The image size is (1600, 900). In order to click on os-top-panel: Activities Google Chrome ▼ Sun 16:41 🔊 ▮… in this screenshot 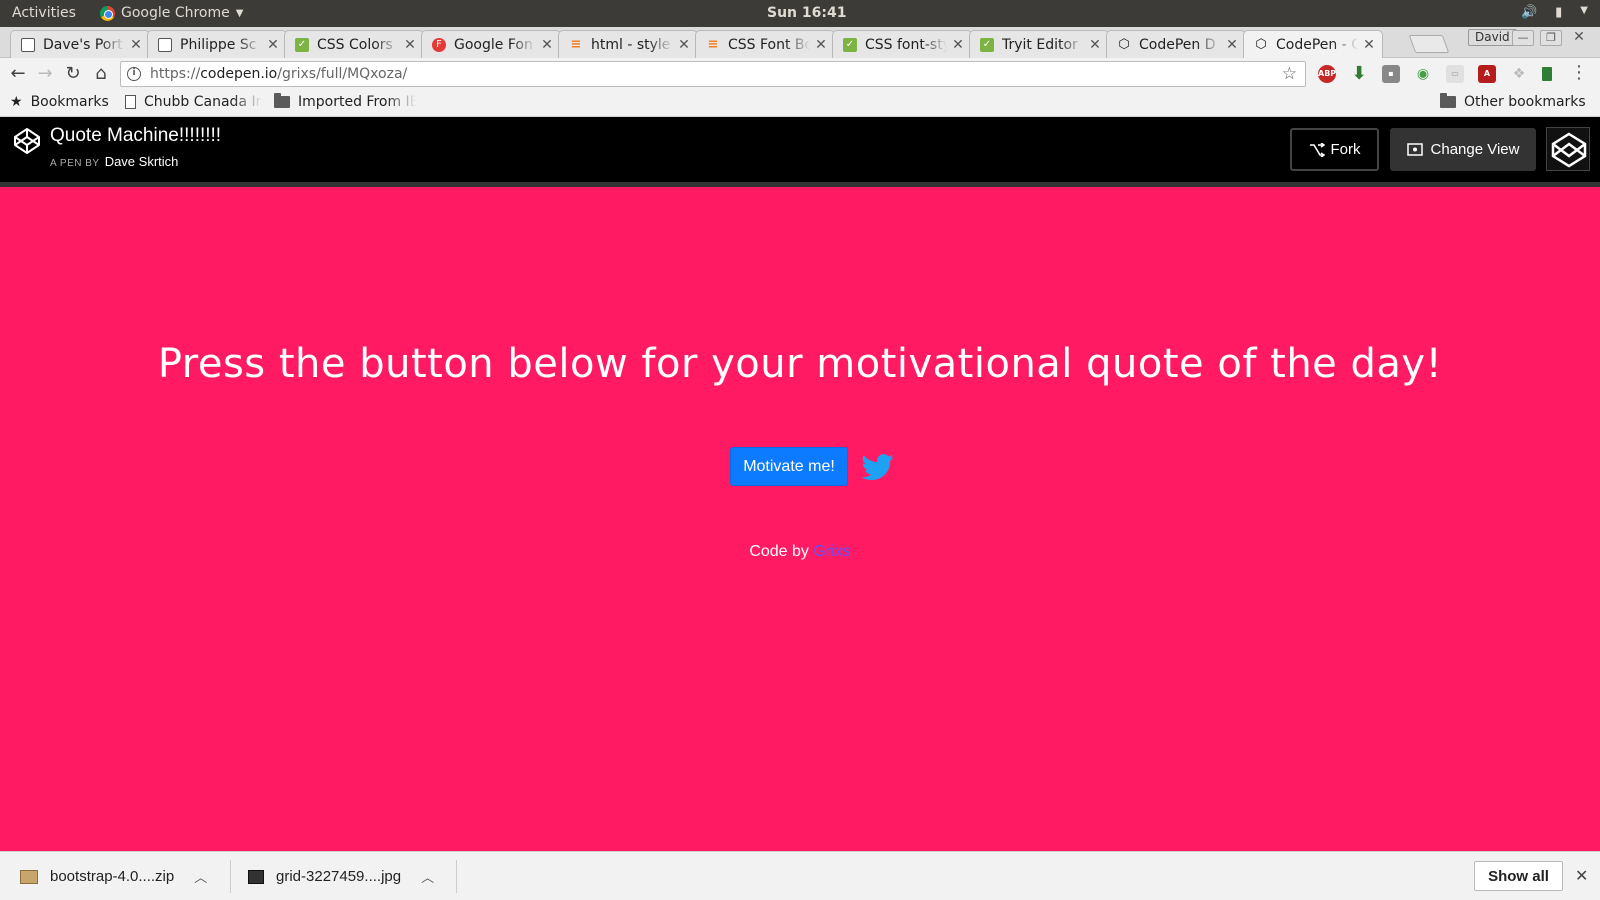, I will do `click(800, 13)`.